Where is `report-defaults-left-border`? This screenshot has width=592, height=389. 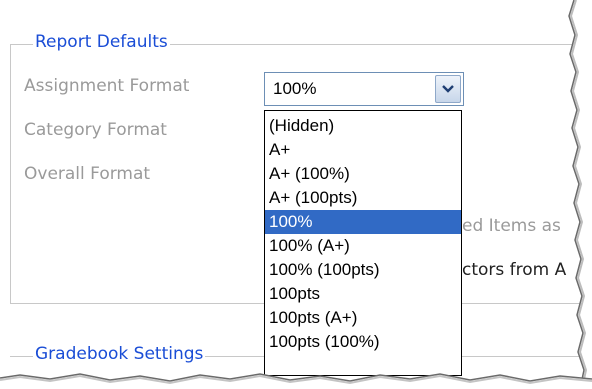 report-defaults-left-border is located at coordinates (10, 174).